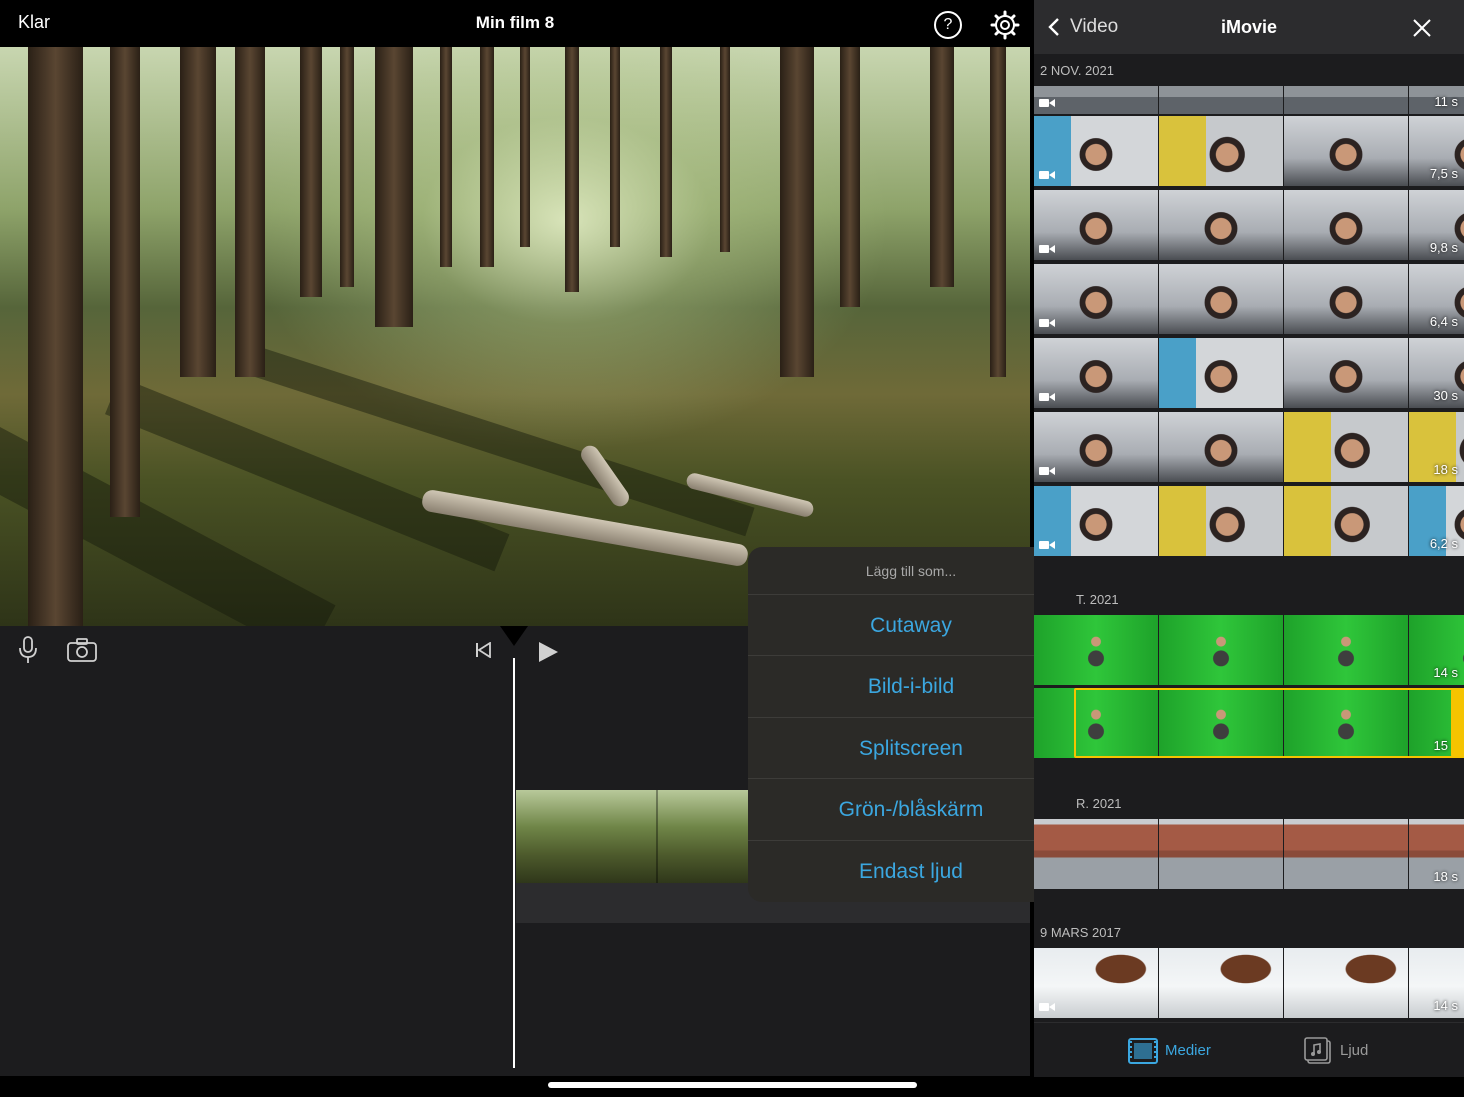  Describe the element at coordinates (82, 650) in the screenshot. I see `camera-icon` at that location.